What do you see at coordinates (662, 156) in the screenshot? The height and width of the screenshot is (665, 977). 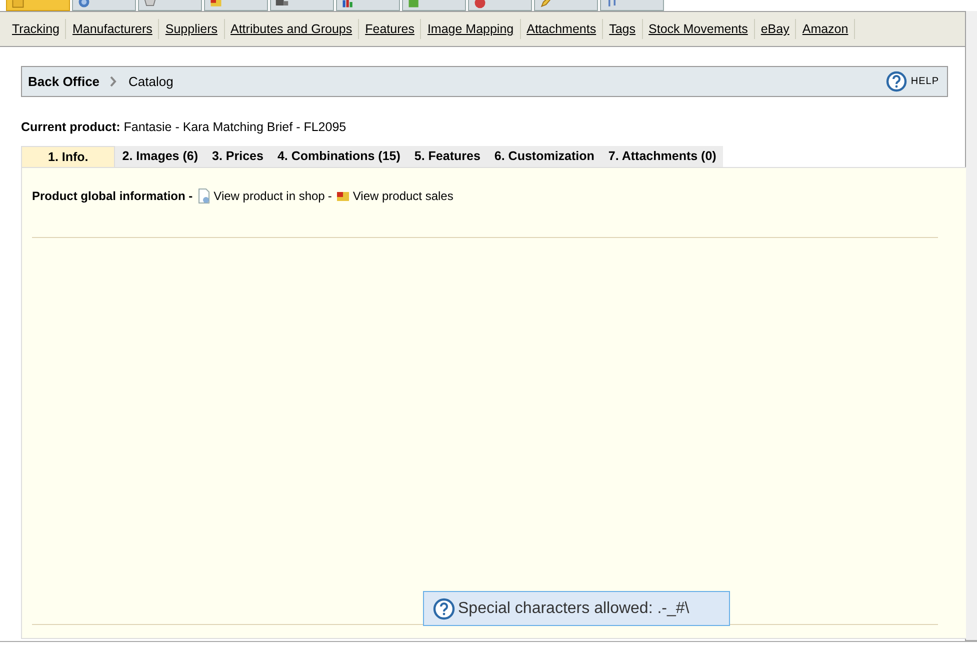 I see `product-tab: 7. Attachments (0)` at bounding box center [662, 156].